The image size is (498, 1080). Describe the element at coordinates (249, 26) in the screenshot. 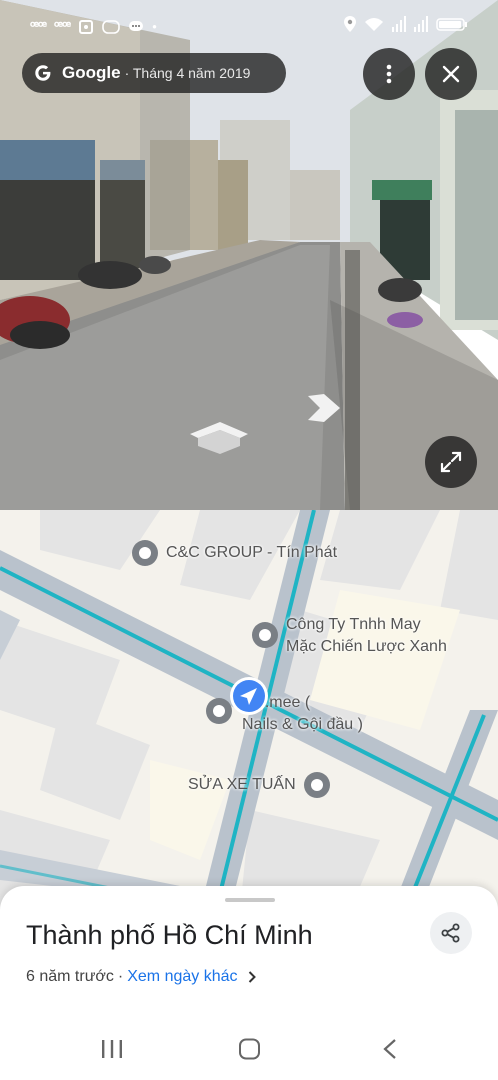

I see `status-bar: ꟹꟹ ꟹꟹ ●` at that location.